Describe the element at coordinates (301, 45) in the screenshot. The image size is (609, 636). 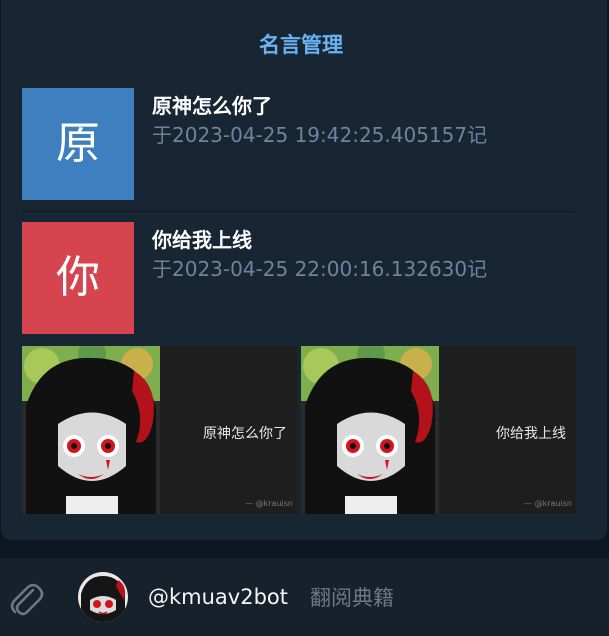
I see `card-title: 名言管理` at that location.